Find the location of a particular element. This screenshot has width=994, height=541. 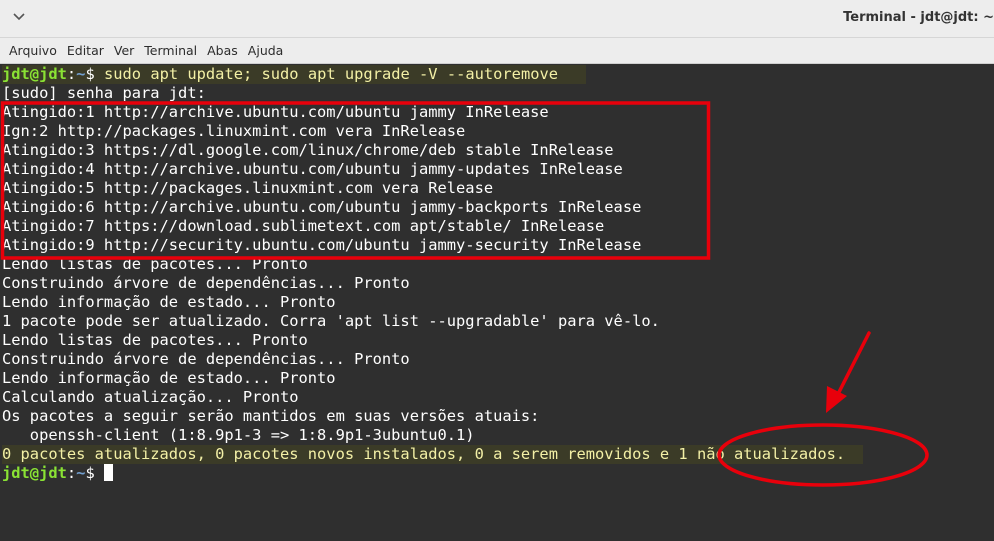

menu-arquivo: Arquivo is located at coordinates (33, 51).